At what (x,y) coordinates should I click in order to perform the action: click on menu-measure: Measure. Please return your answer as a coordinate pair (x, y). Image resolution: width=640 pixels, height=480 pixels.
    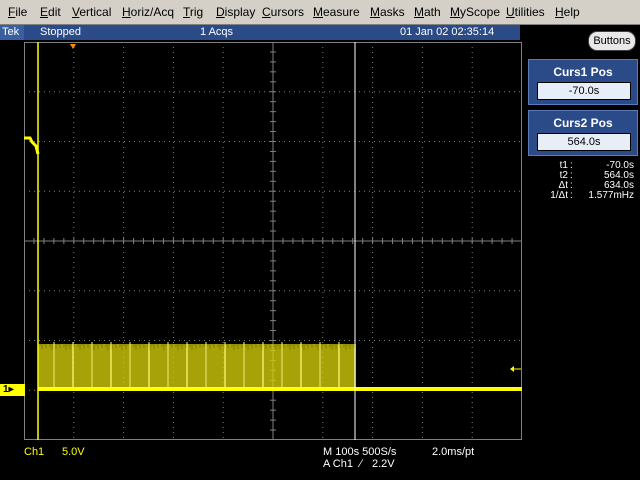
    Looking at the image, I should click on (336, 12).